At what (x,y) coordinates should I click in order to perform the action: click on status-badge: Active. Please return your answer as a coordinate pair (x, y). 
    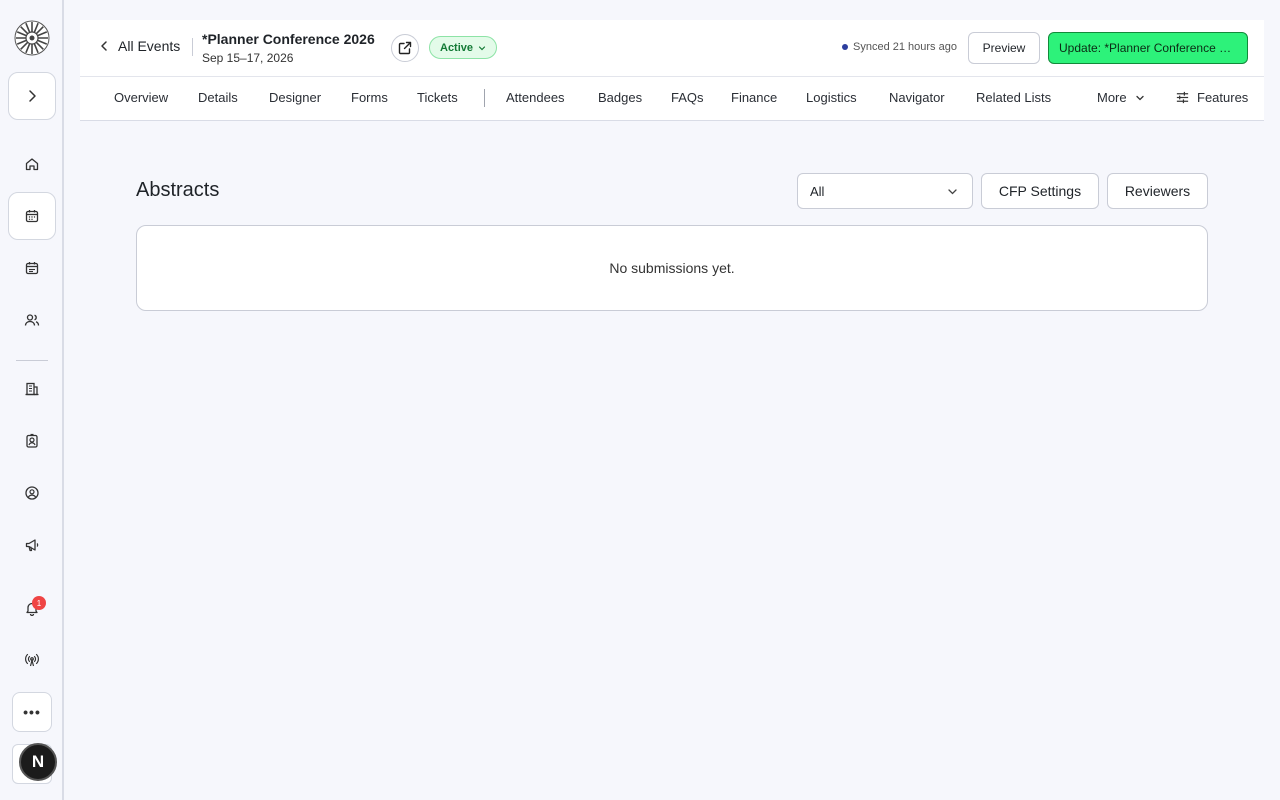
    Looking at the image, I should click on (463, 47).